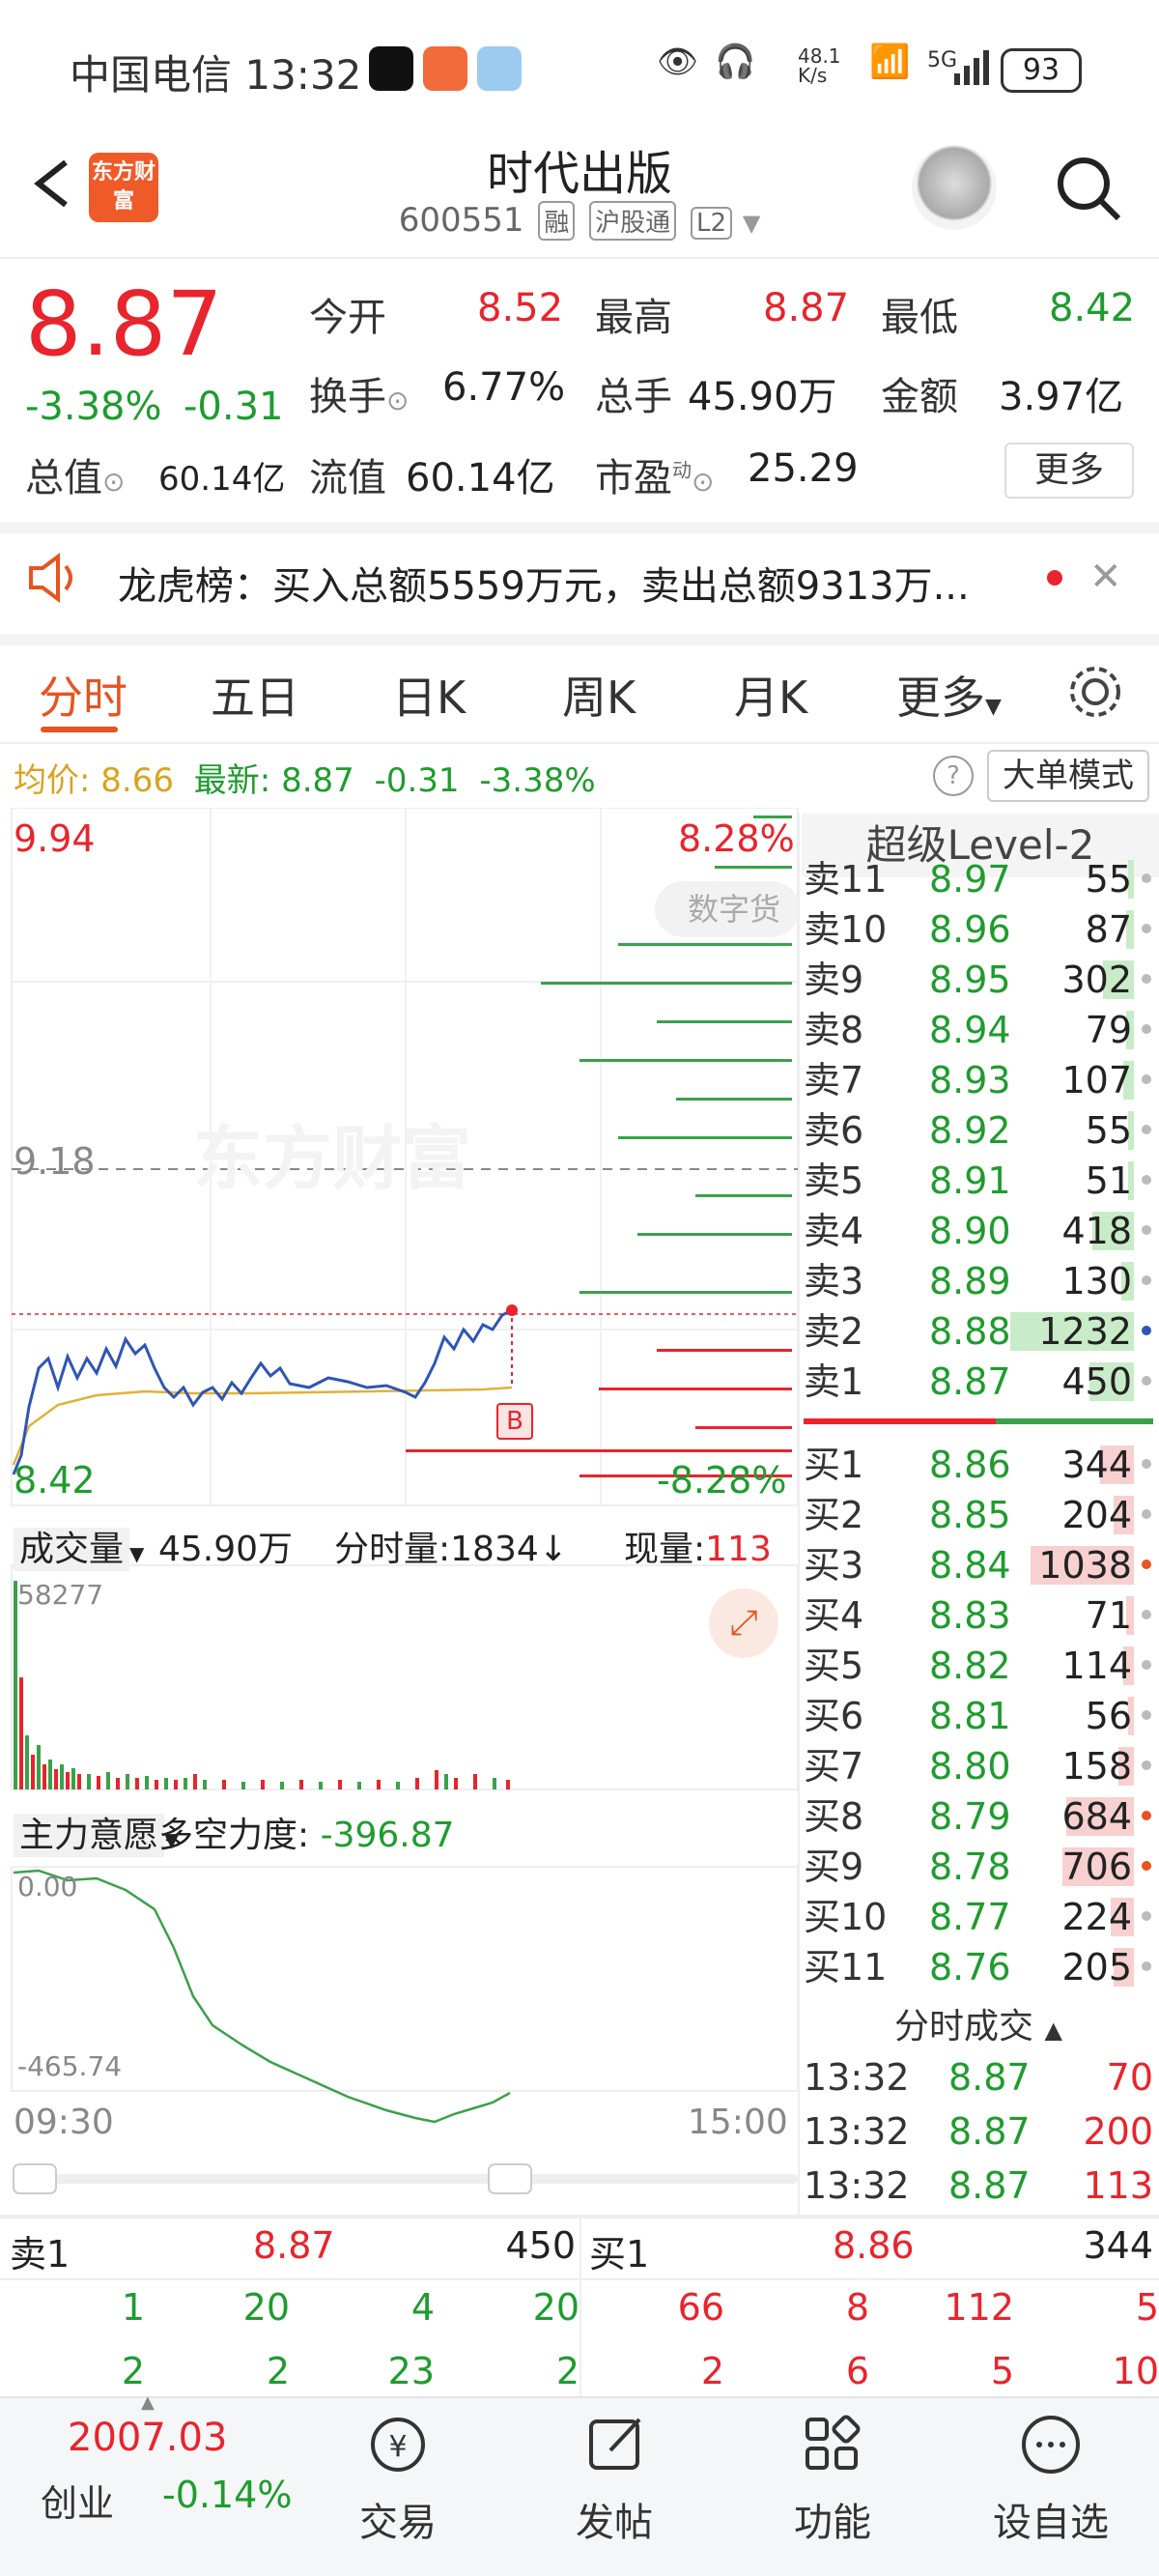 This screenshot has width=1159, height=2576. I want to click on ask-price: 8.90, so click(970, 1231).